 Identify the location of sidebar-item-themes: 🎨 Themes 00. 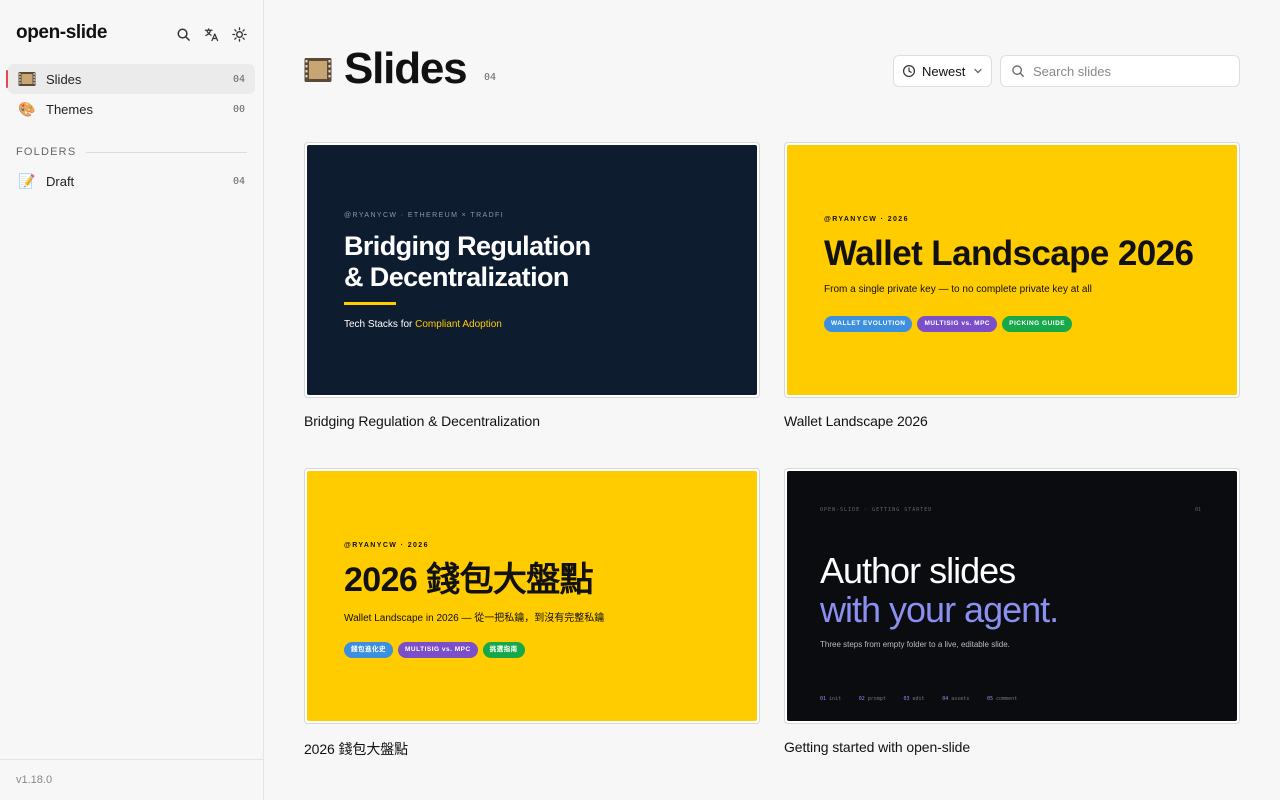
(131, 109).